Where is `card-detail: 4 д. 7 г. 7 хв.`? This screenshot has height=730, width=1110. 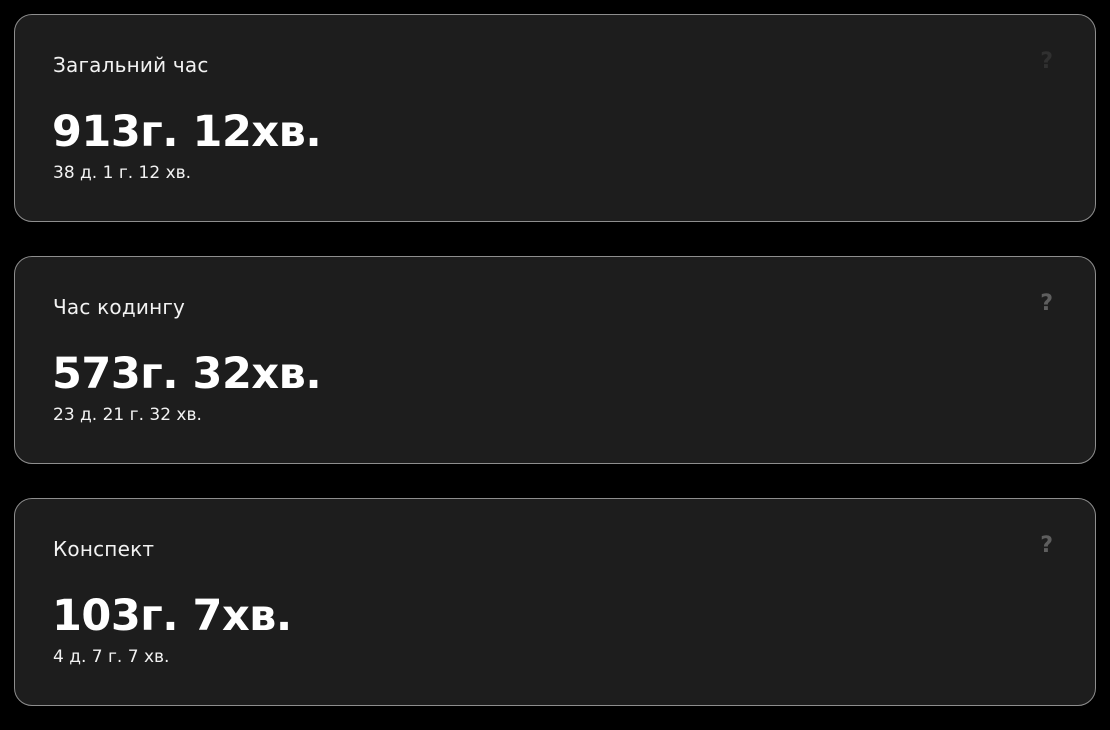
card-detail: 4 д. 7 г. 7 хв. is located at coordinates (111, 657).